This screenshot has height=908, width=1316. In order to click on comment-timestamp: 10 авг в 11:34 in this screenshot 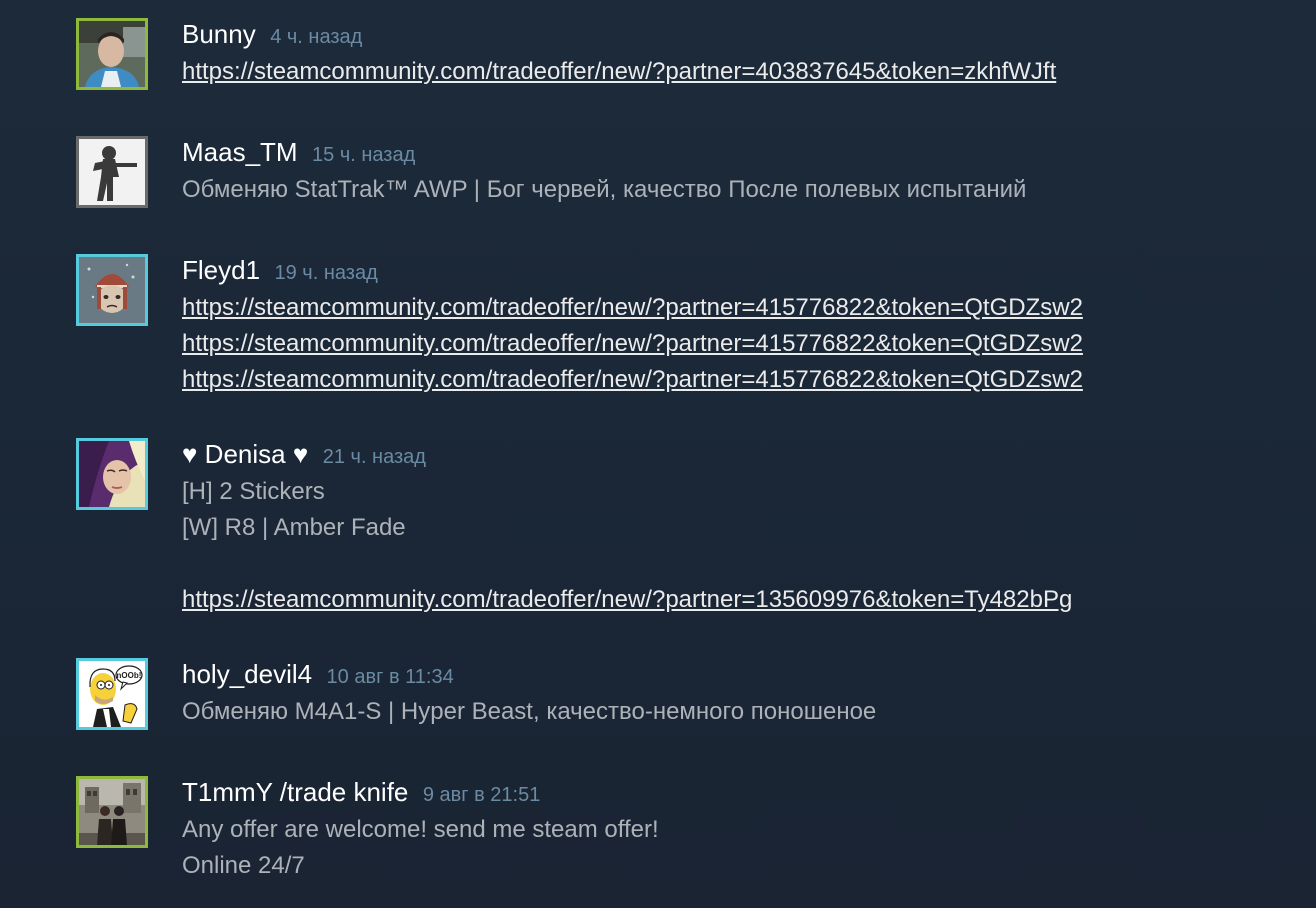, I will do `click(390, 677)`.